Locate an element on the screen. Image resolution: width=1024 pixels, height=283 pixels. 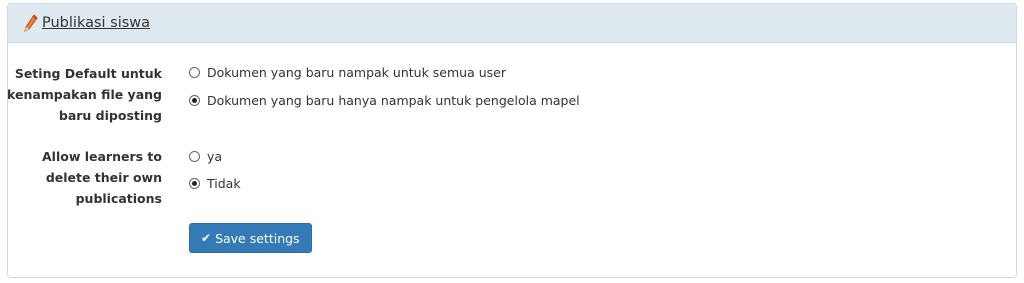
label-line: Seting Default untuk is located at coordinates (88, 73).